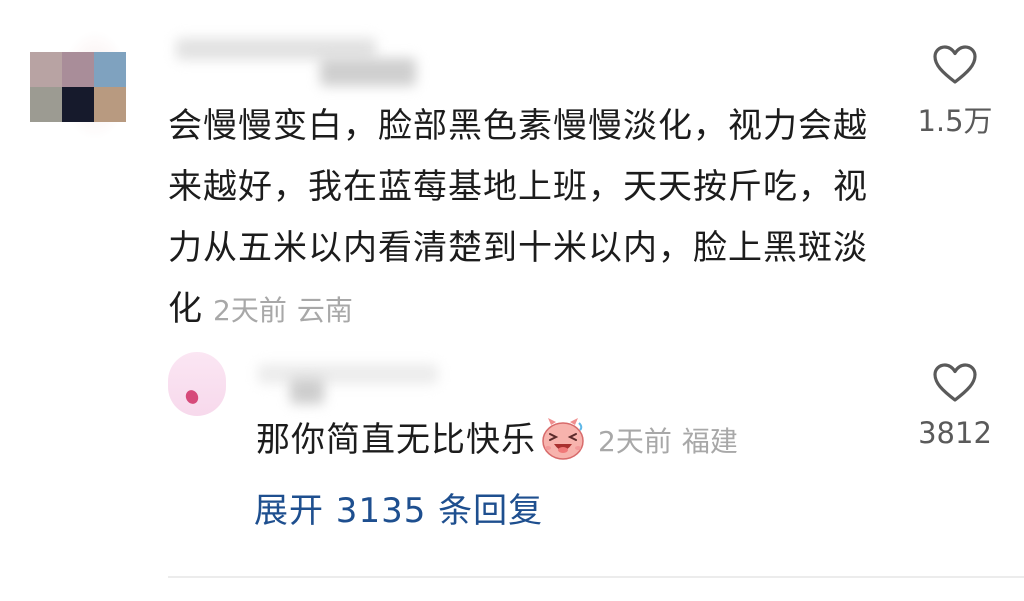 This screenshot has height=601, width=1024. What do you see at coordinates (398, 511) in the screenshot?
I see `expand-replies-link: 展开 3135 条回复` at bounding box center [398, 511].